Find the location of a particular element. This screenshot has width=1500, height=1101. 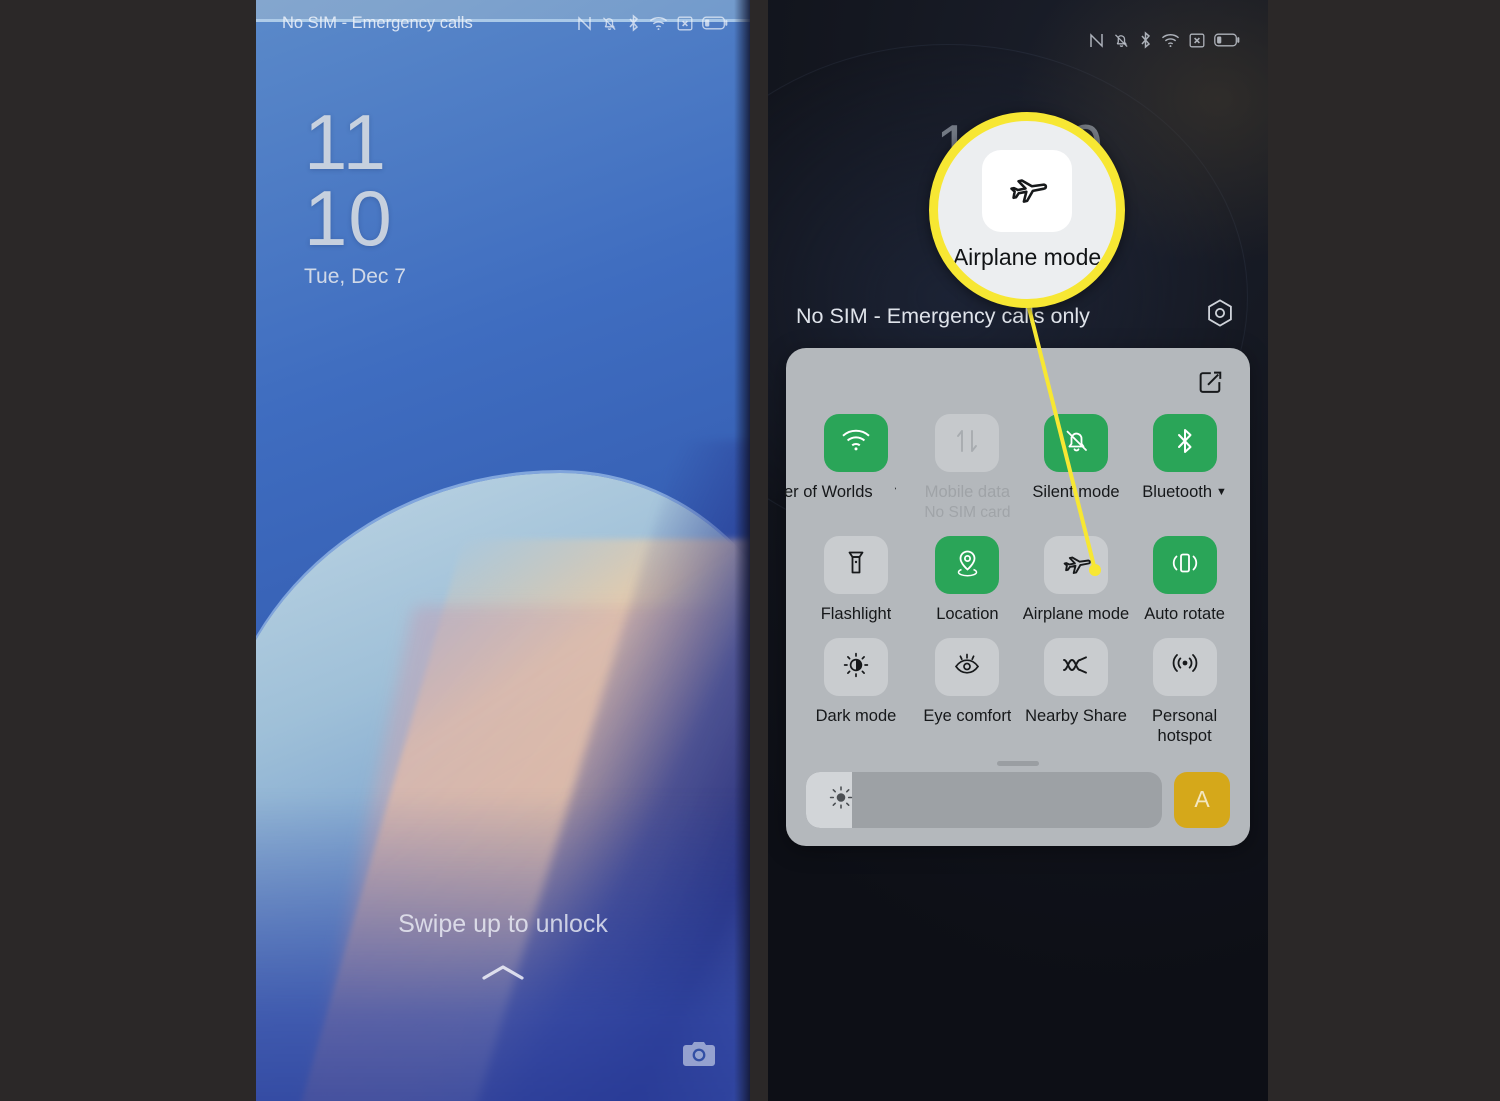

swipe-up-area is located at coordinates (503, 975).